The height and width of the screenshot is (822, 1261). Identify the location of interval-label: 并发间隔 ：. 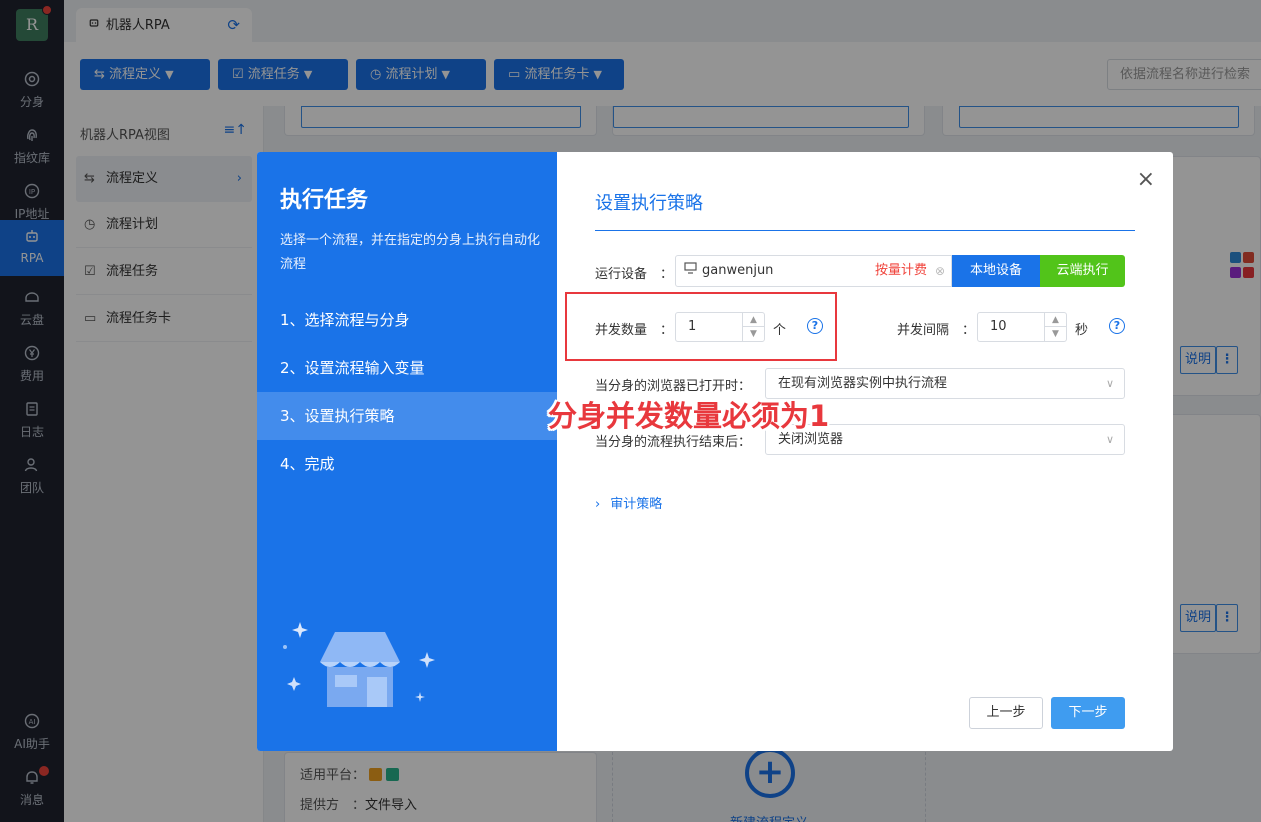
(936, 330).